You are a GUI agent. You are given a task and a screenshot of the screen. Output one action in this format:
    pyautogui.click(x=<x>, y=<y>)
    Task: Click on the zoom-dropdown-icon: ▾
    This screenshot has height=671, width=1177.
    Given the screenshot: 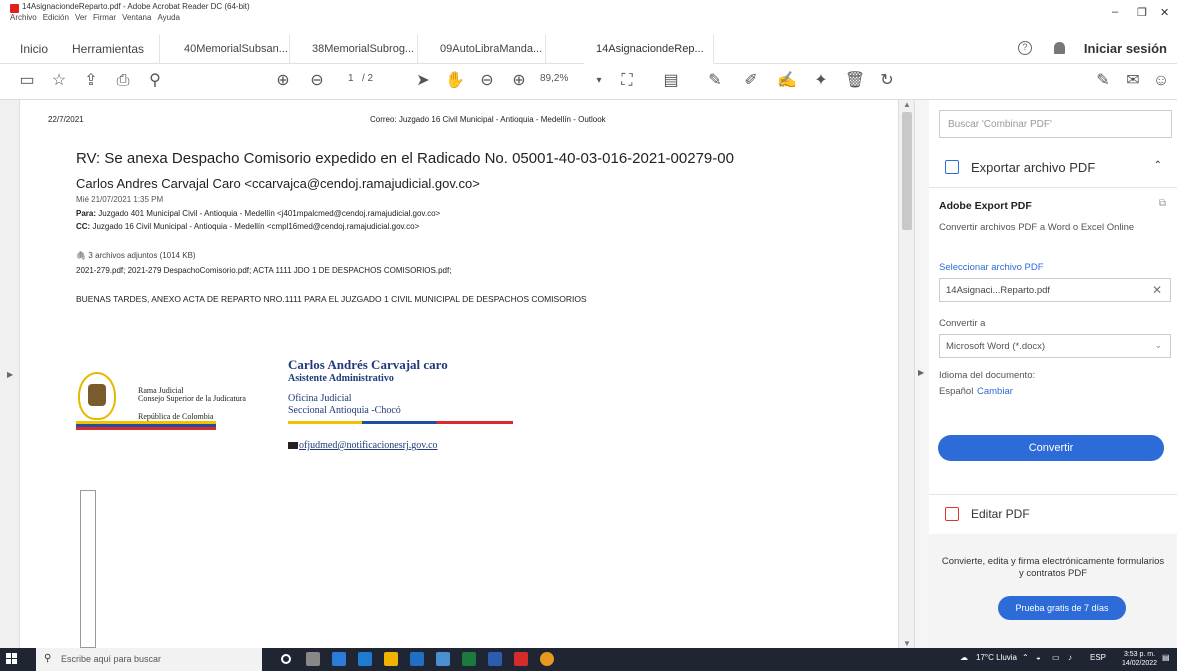 What is the action you would take?
    pyautogui.click(x=599, y=81)
    